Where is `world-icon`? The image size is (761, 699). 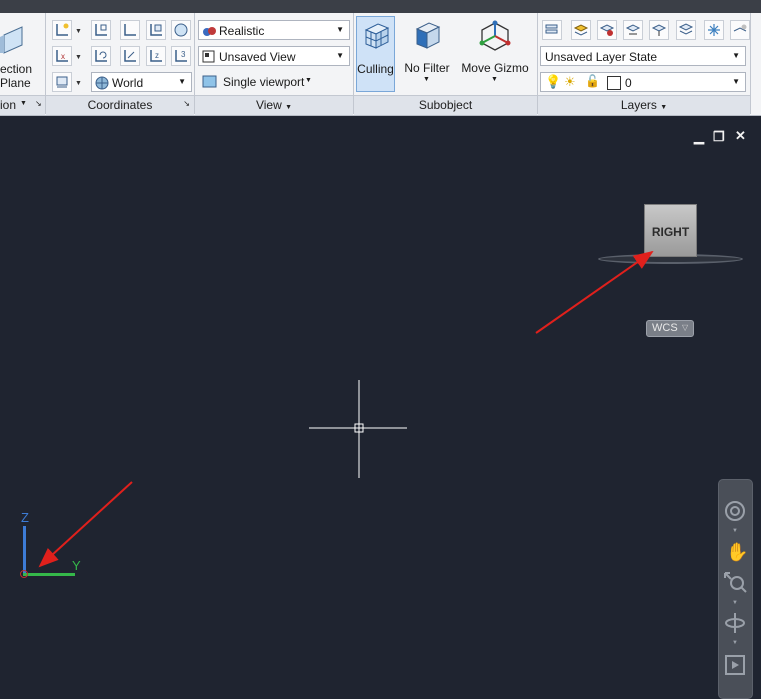
world-icon is located at coordinates (102, 83).